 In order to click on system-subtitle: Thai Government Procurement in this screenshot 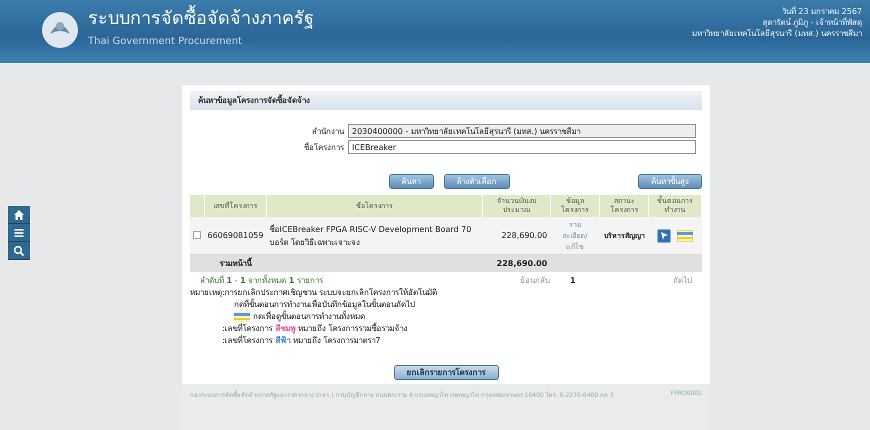, I will do `click(165, 41)`.